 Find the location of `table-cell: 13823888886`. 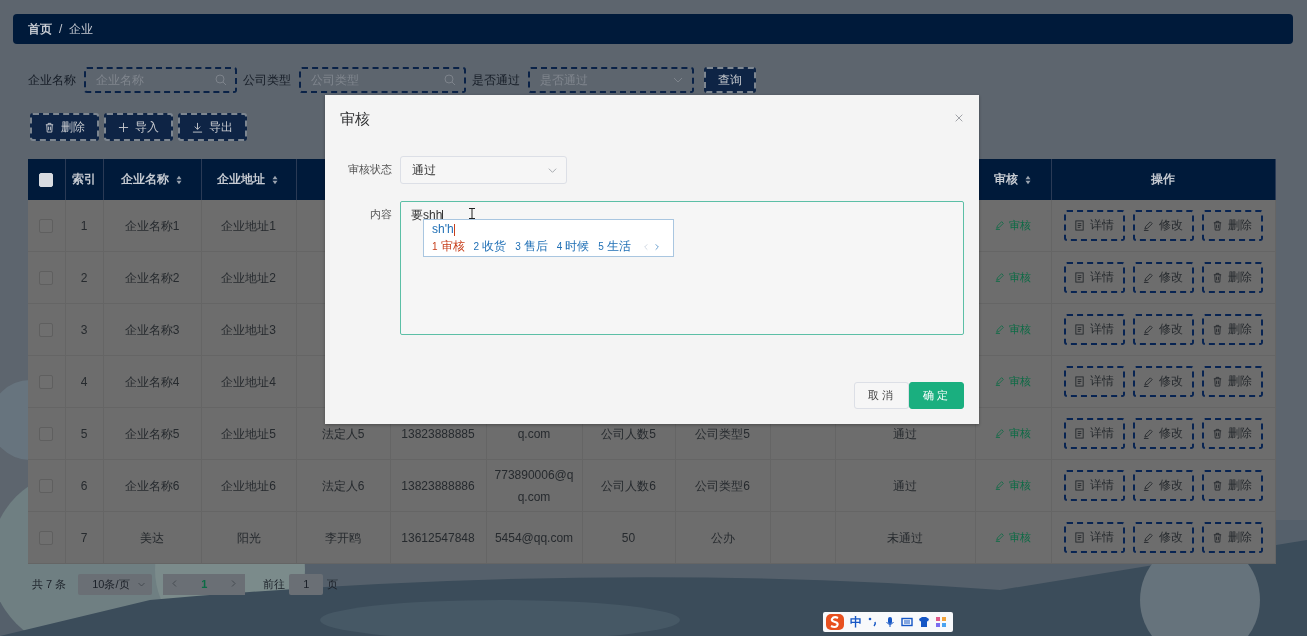

table-cell: 13823888886 is located at coordinates (438, 485).